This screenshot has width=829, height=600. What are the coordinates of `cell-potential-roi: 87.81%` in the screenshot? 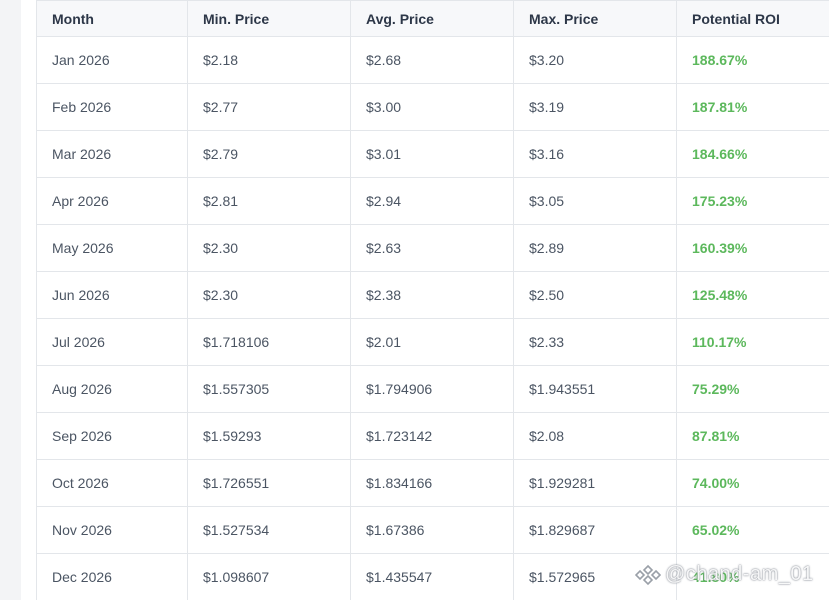 It's located at (752, 436).